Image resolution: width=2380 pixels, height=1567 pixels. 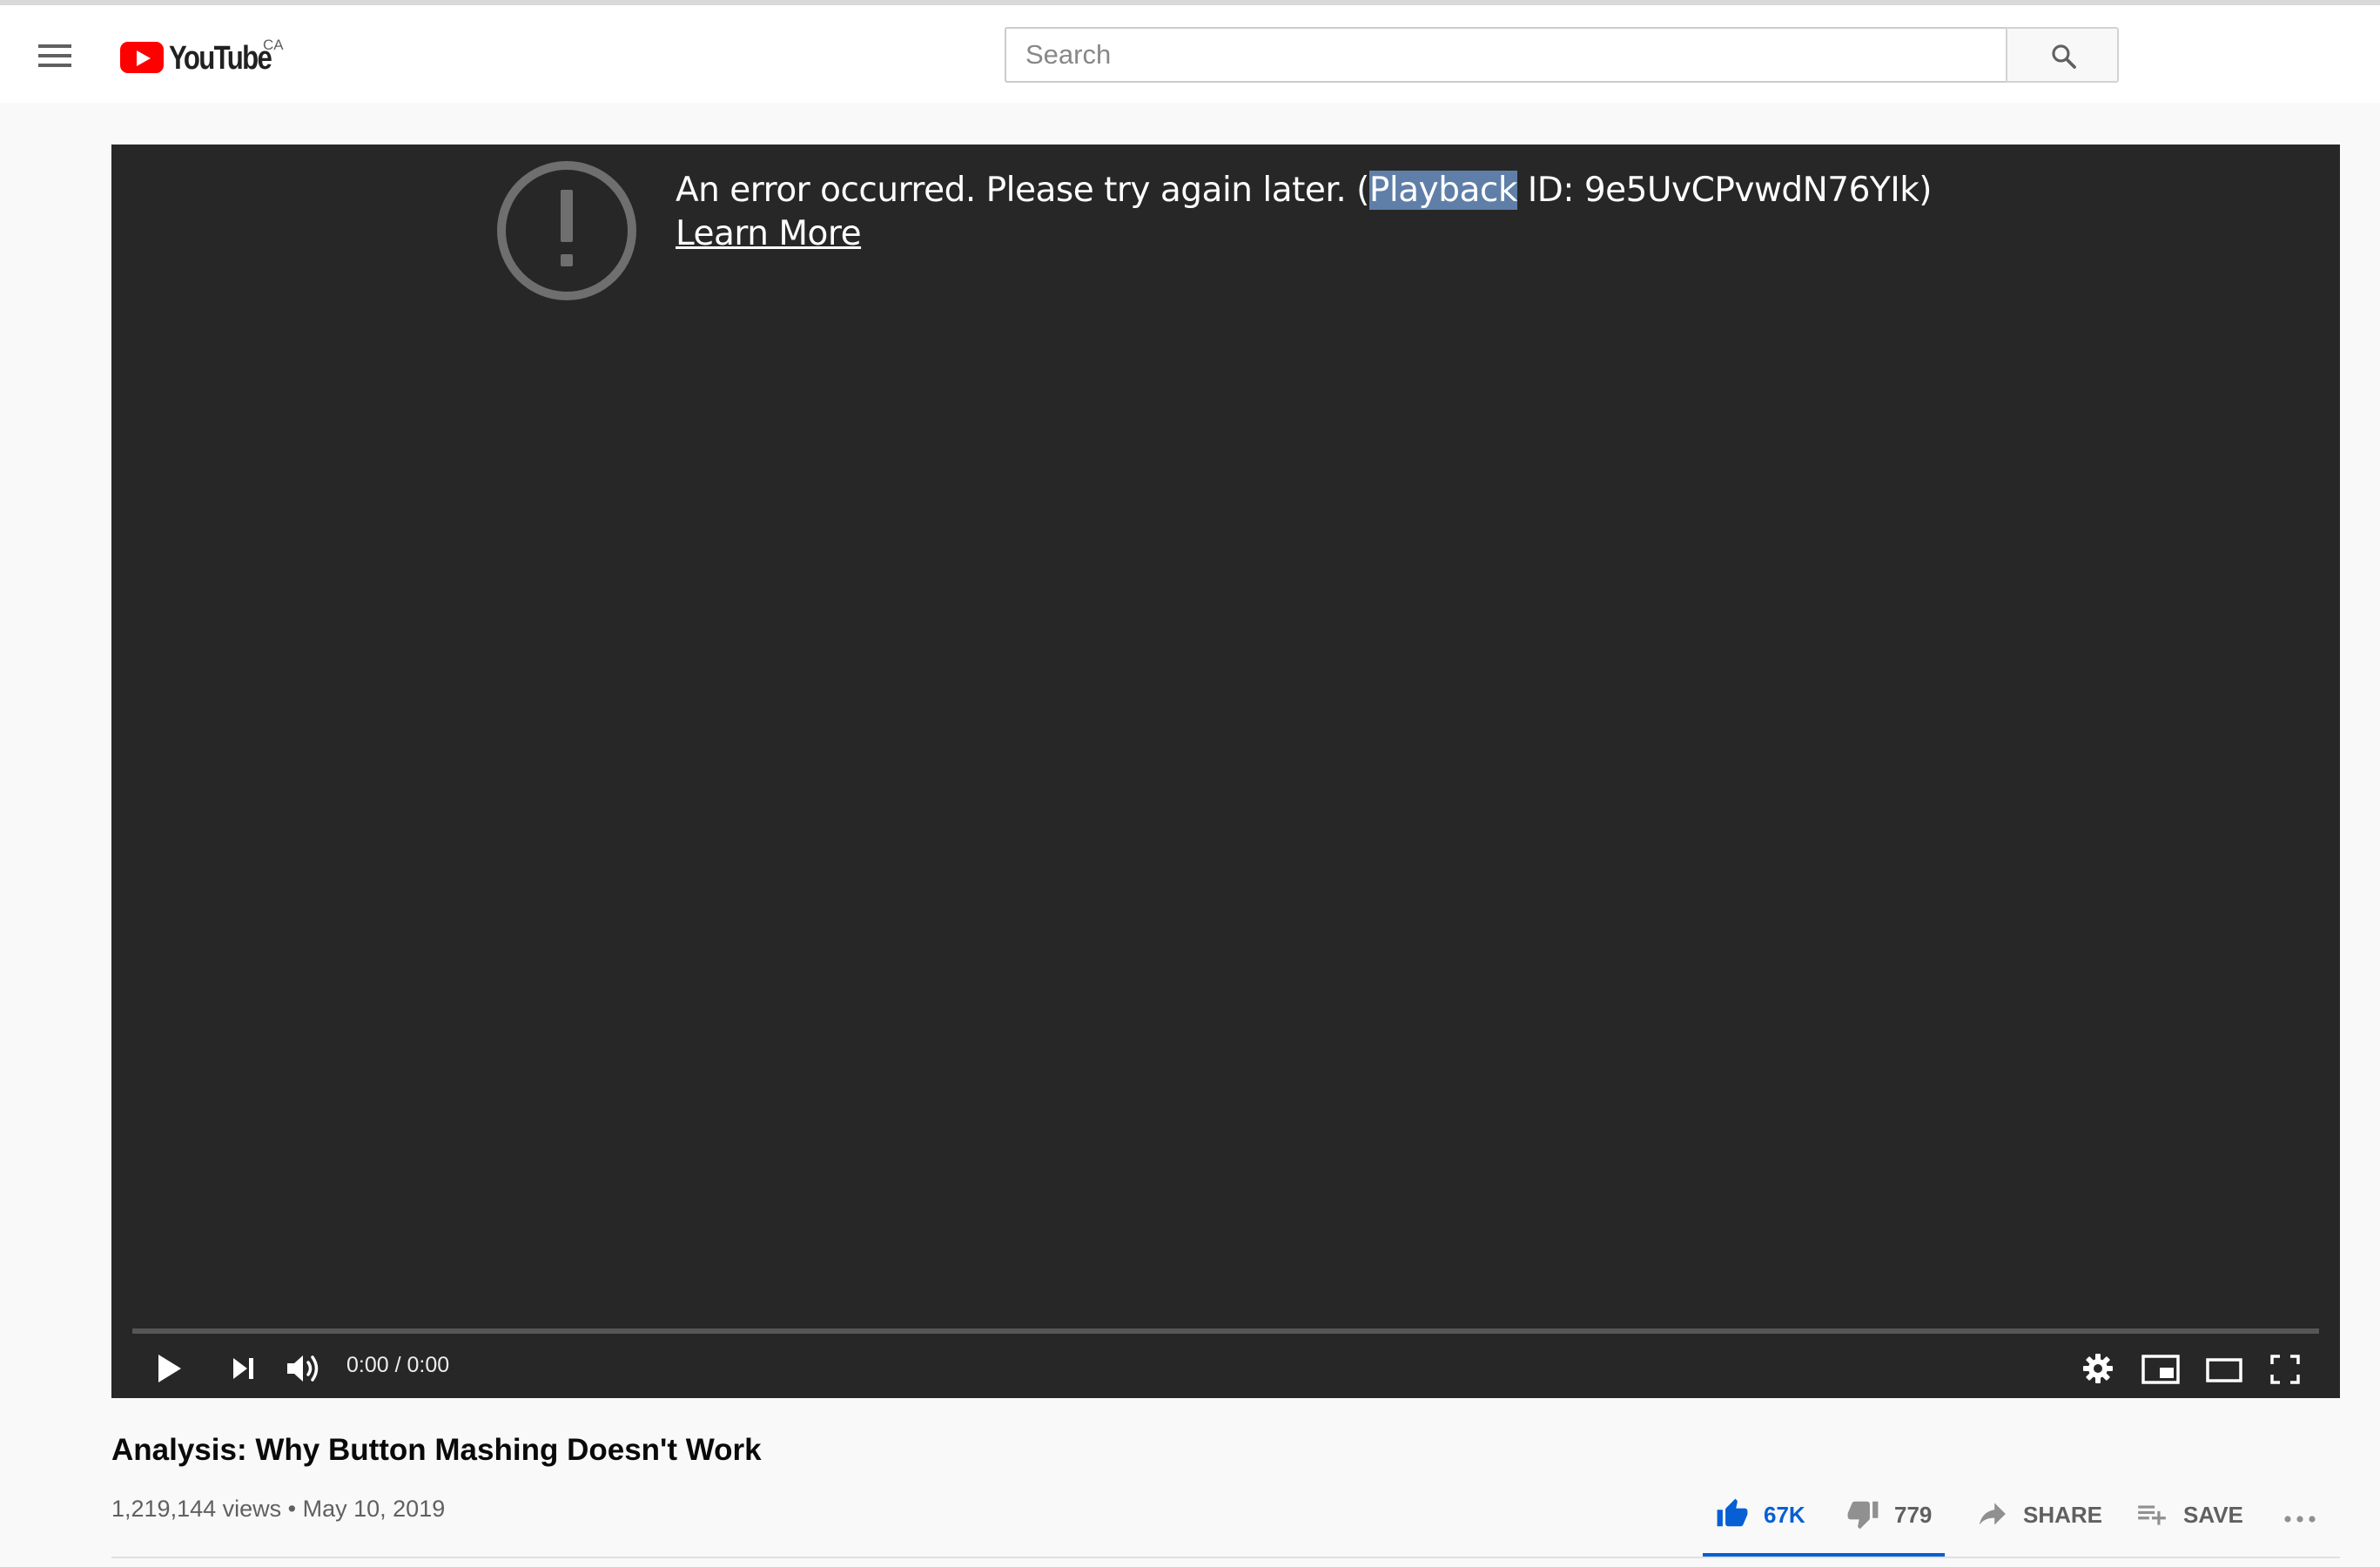 I want to click on settings-icon, so click(x=2098, y=1368).